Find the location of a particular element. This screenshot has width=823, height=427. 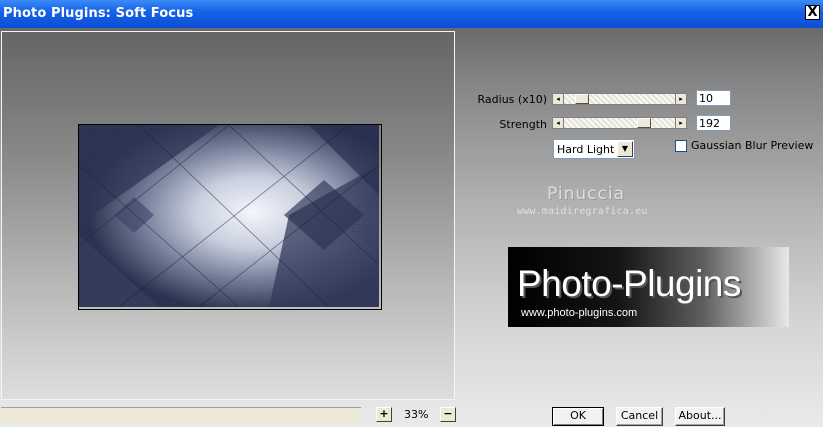

cancel-button: Cancel is located at coordinates (639, 416).